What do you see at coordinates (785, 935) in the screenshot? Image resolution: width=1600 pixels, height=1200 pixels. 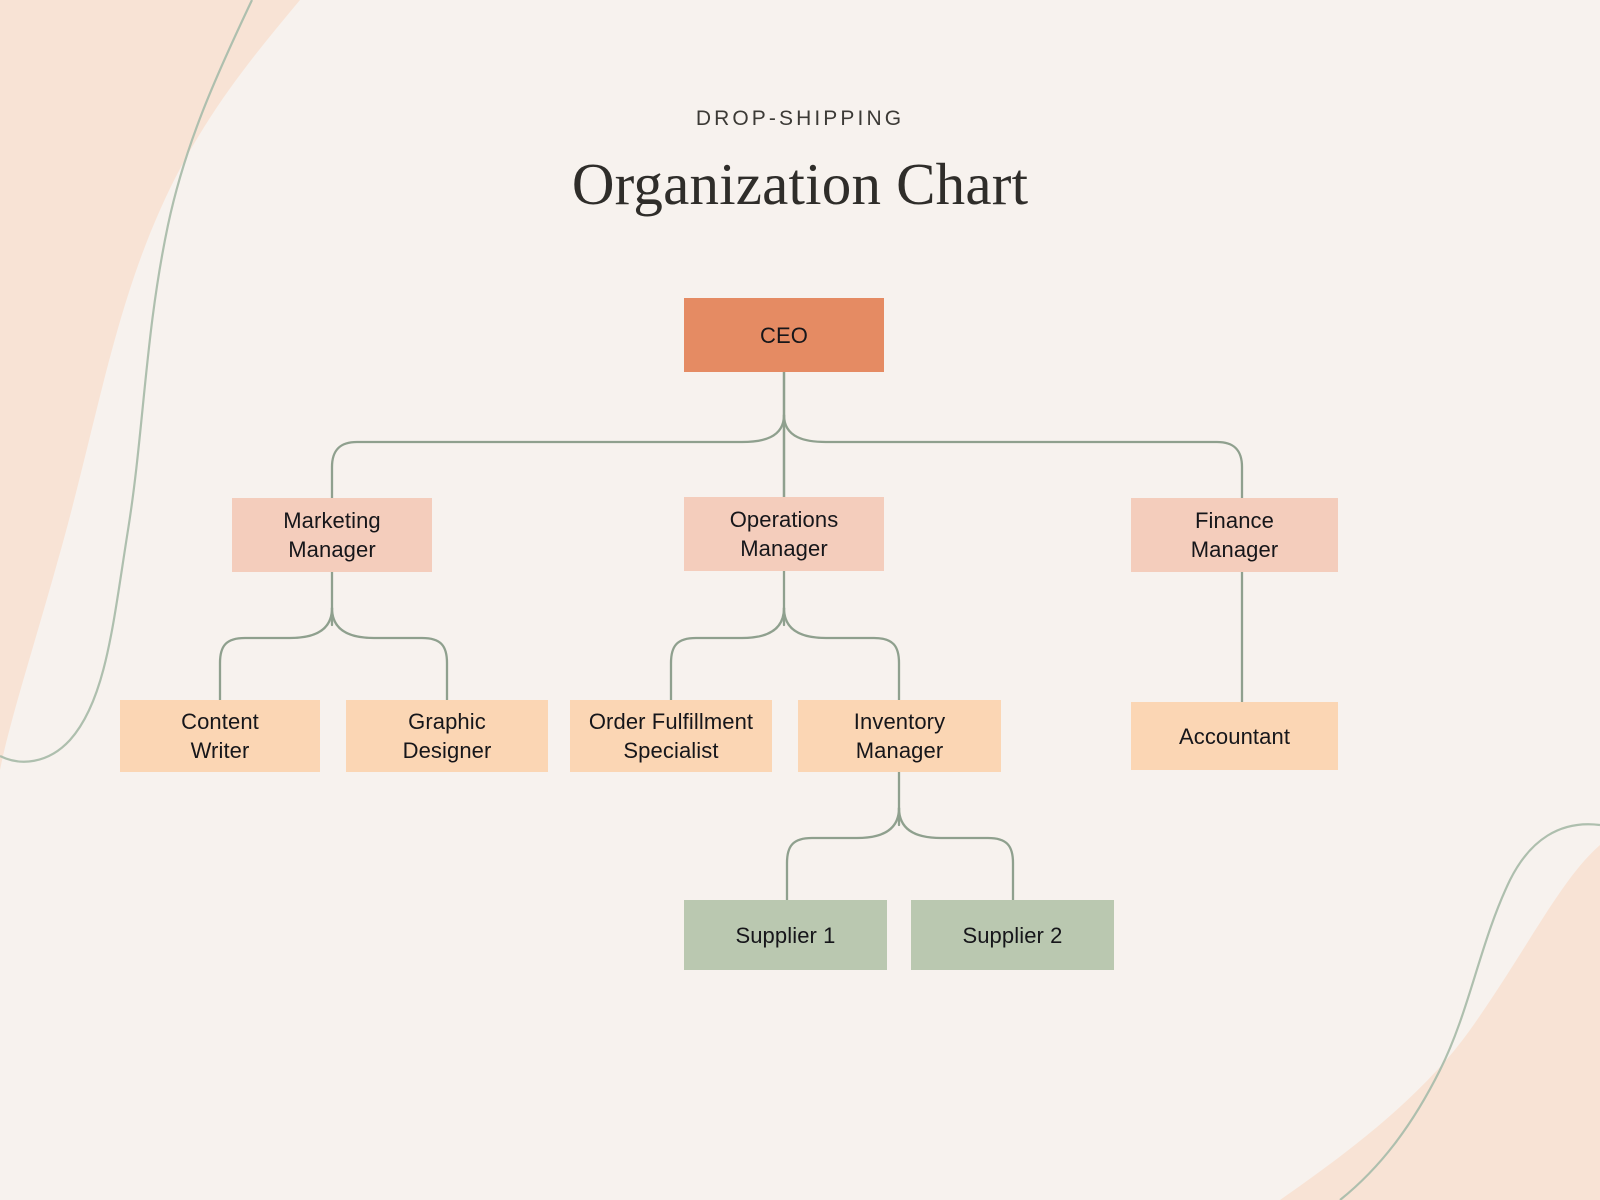 I see `org-node-sup1: Supplier 1` at bounding box center [785, 935].